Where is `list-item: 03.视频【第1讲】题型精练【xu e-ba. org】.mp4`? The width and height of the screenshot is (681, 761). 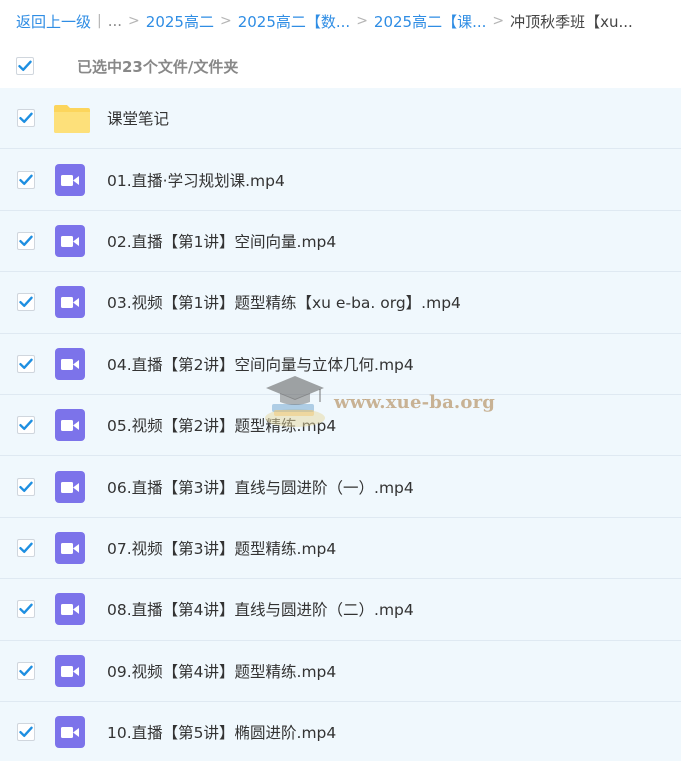
list-item: 03.视频【第1讲】题型精练【xu e-ba. org】.mp4 is located at coordinates (340, 303).